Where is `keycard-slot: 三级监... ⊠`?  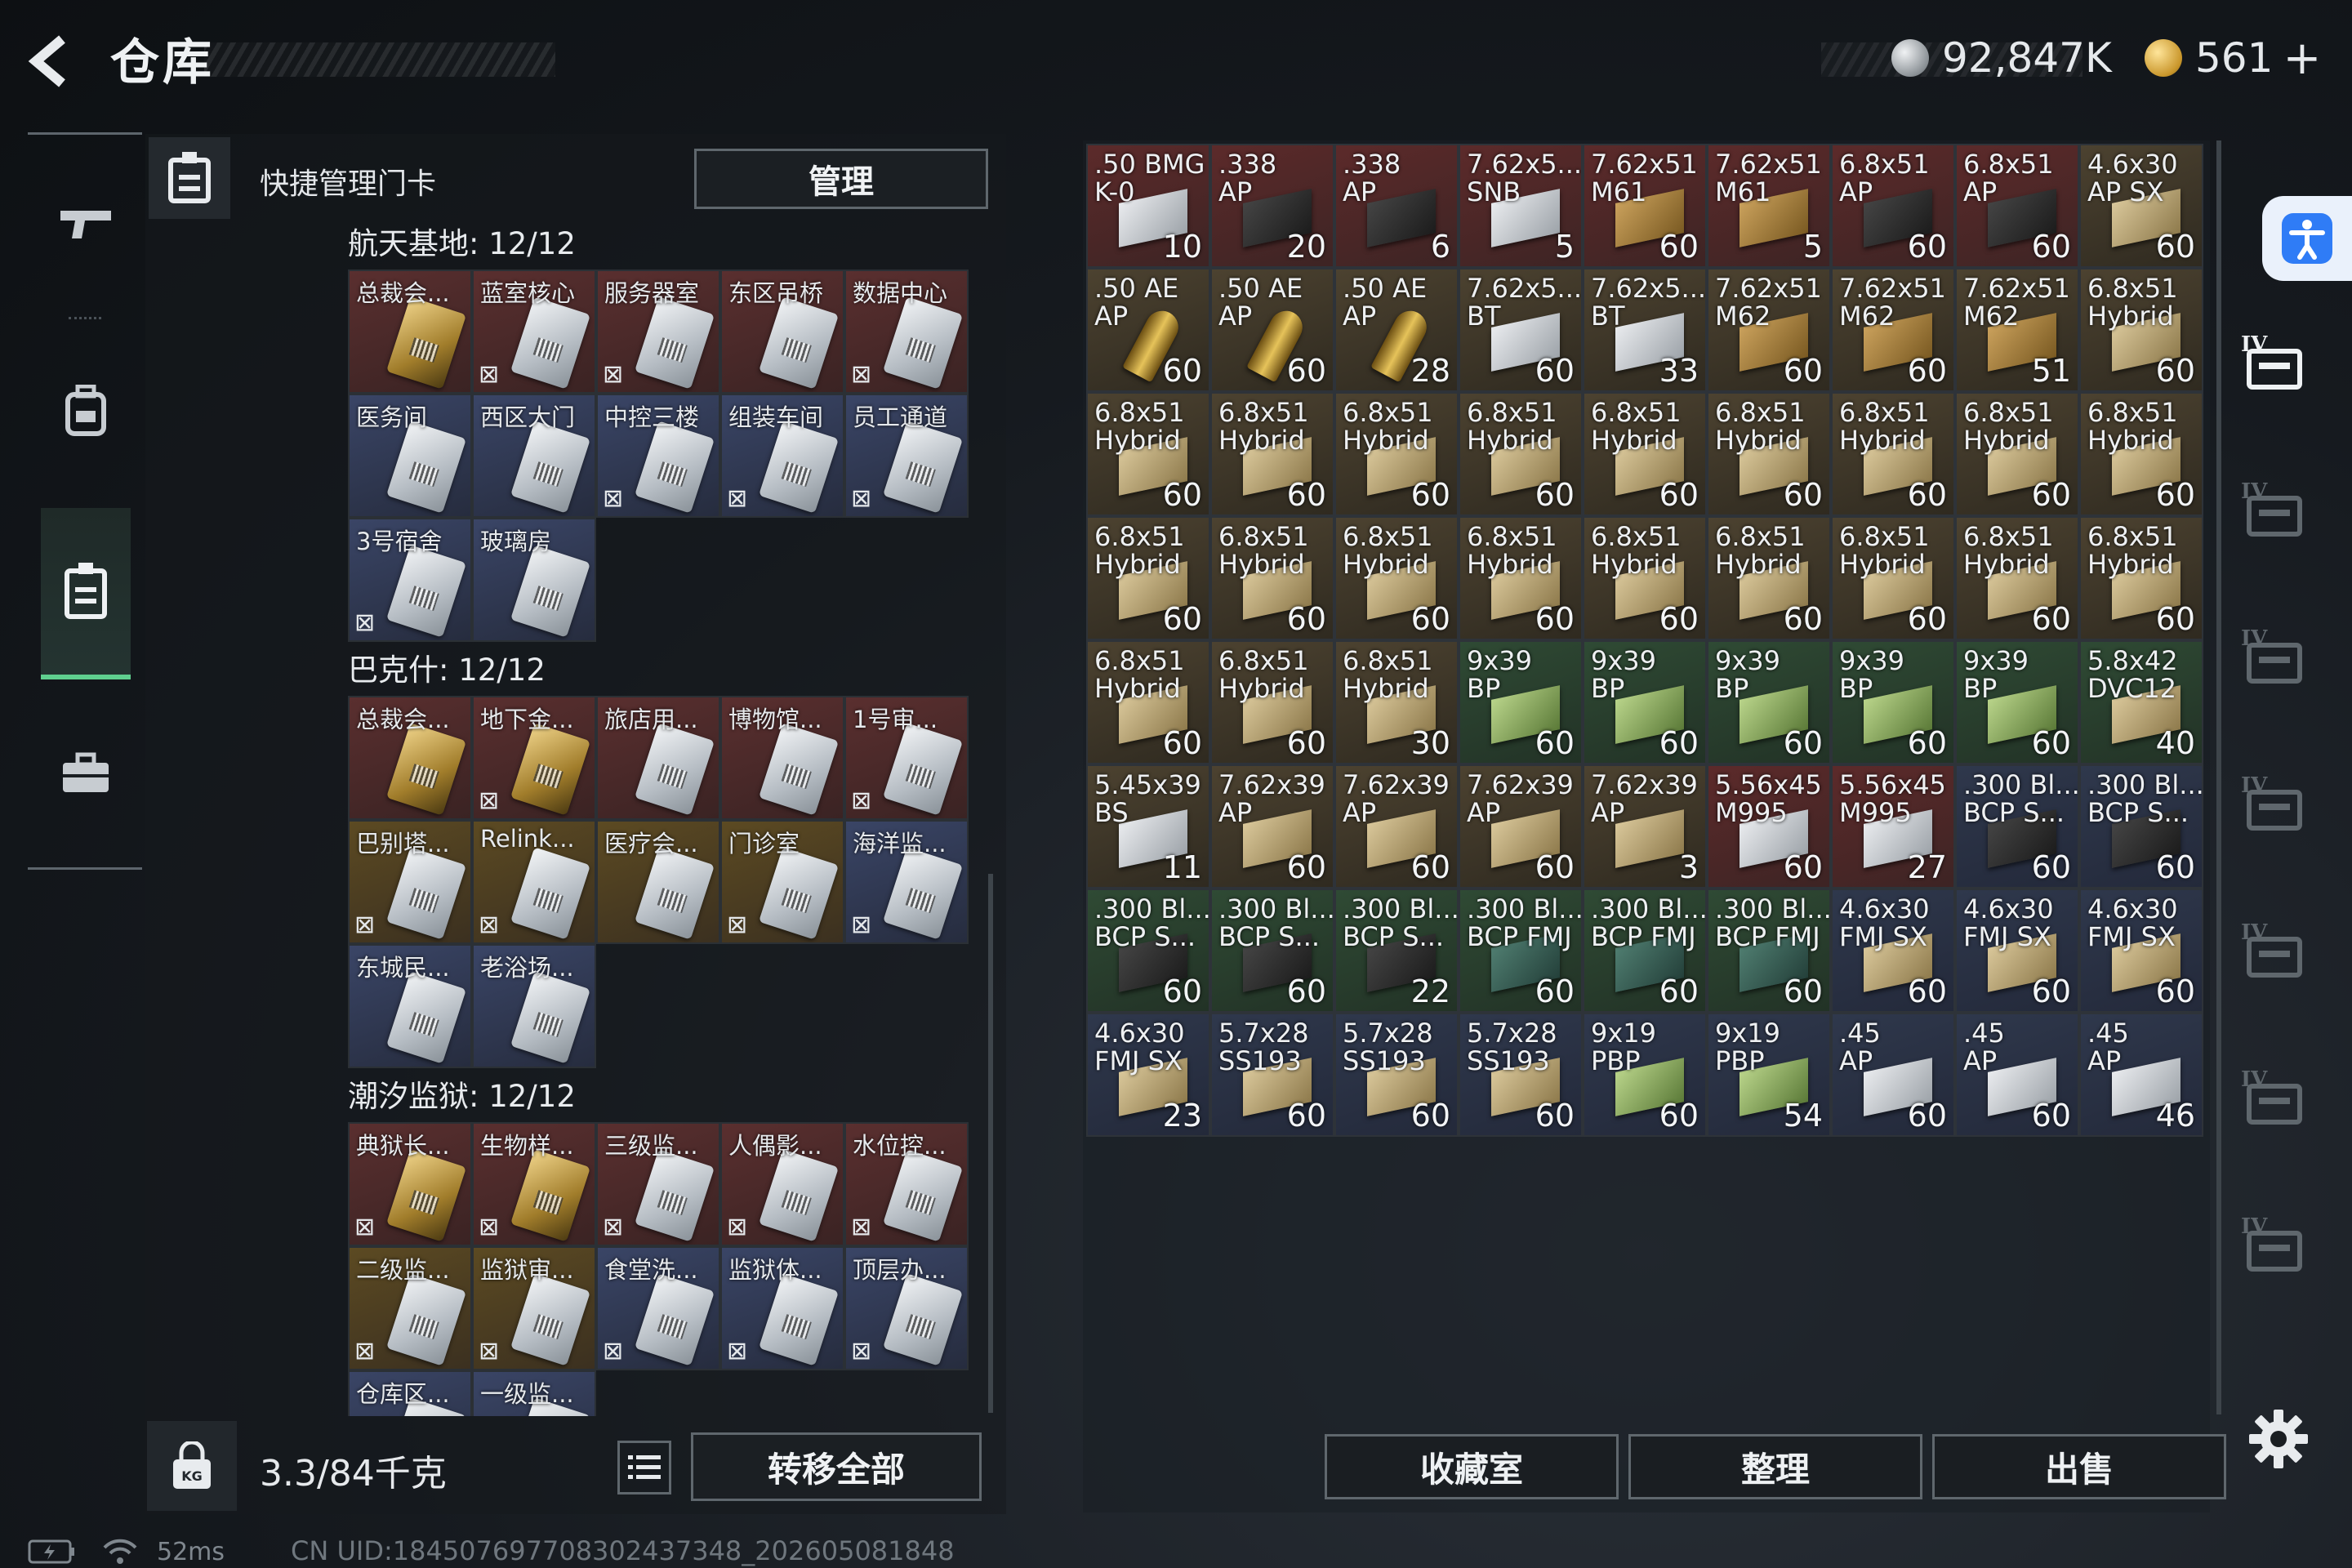 keycard-slot: 三级监... ⊠ is located at coordinates (658, 1184).